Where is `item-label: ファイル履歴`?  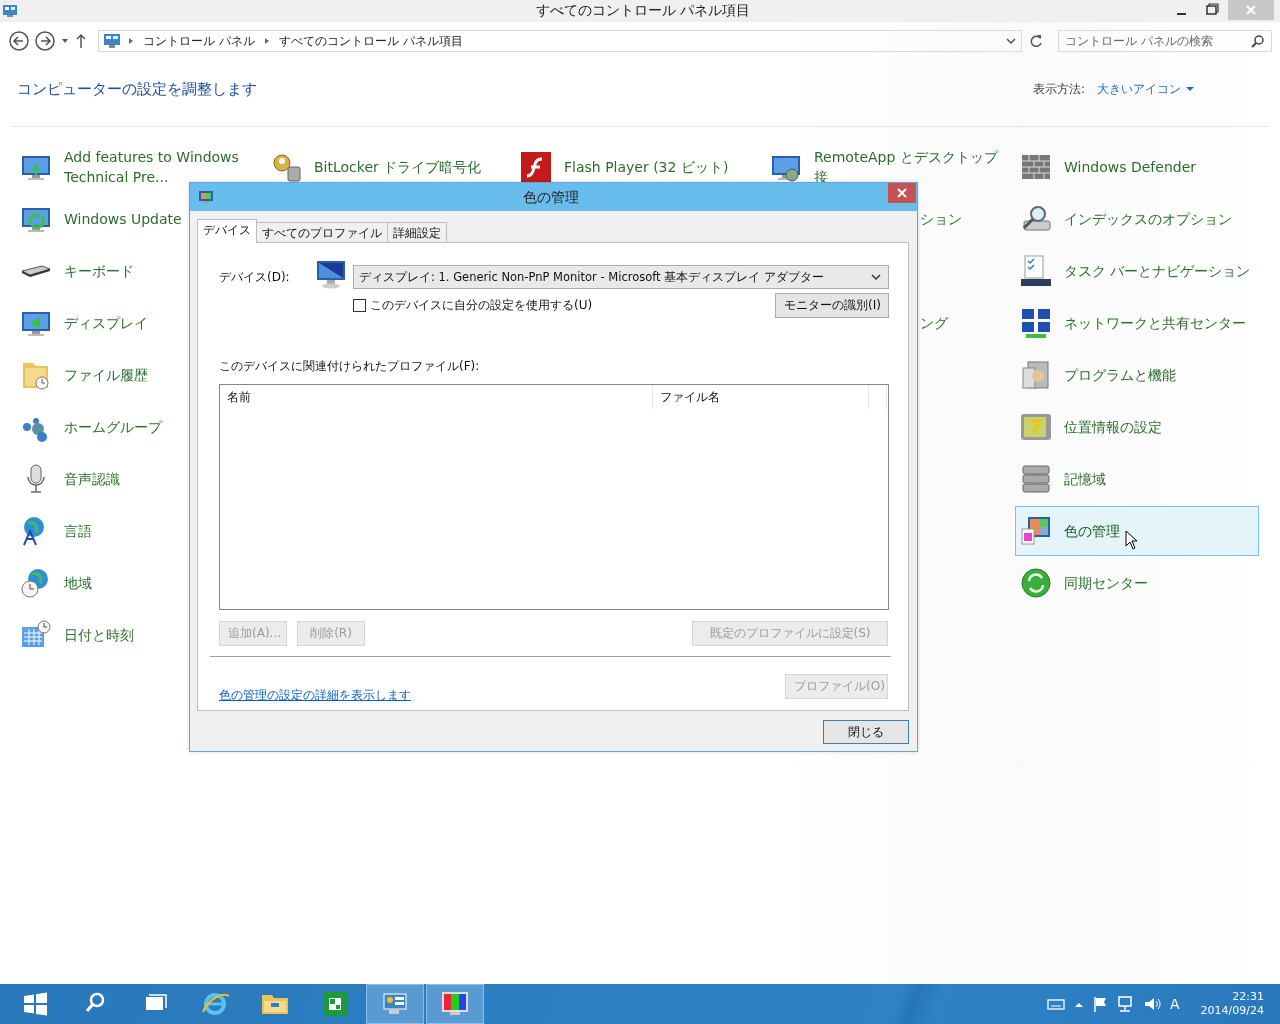
item-label: ファイル履歴 is located at coordinates (106, 375).